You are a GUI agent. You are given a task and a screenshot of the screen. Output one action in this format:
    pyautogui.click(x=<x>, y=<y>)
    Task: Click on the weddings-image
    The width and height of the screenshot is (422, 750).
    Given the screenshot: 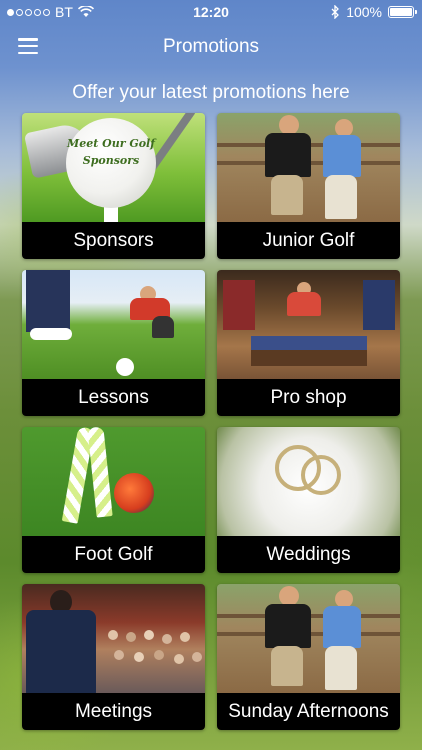 What is the action you would take?
    pyautogui.click(x=308, y=481)
    